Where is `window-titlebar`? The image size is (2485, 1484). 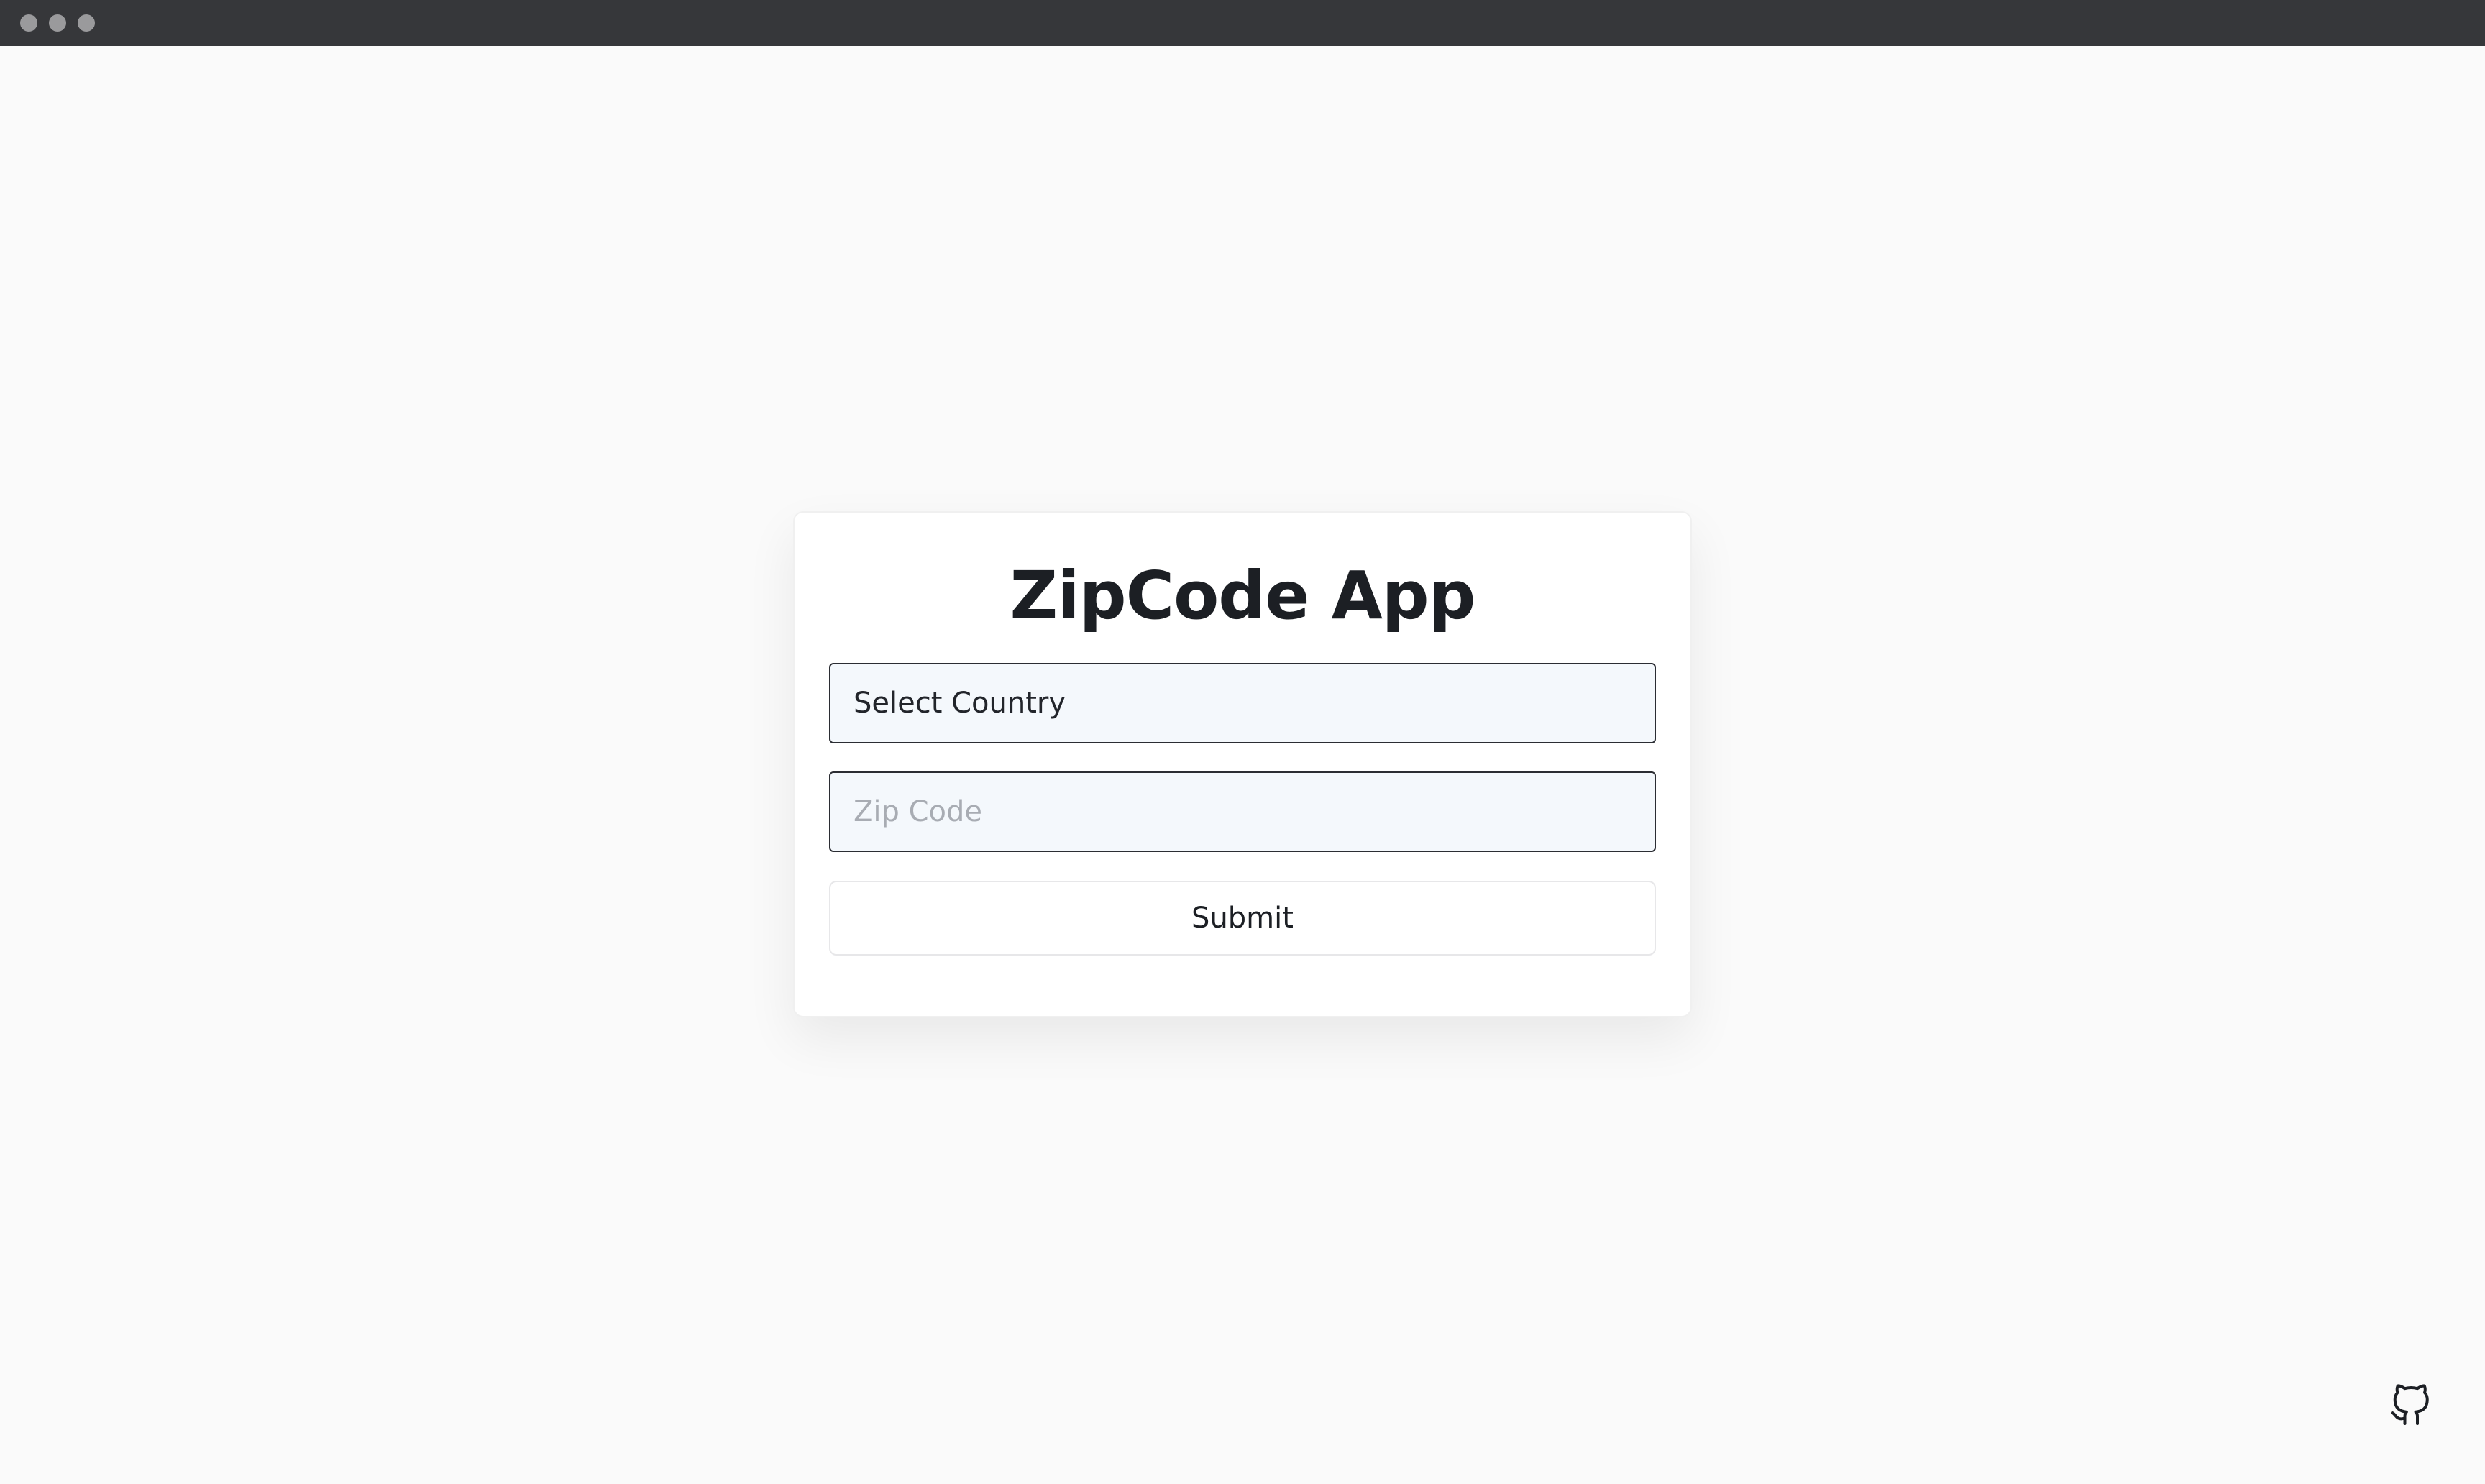 window-titlebar is located at coordinates (1242, 23).